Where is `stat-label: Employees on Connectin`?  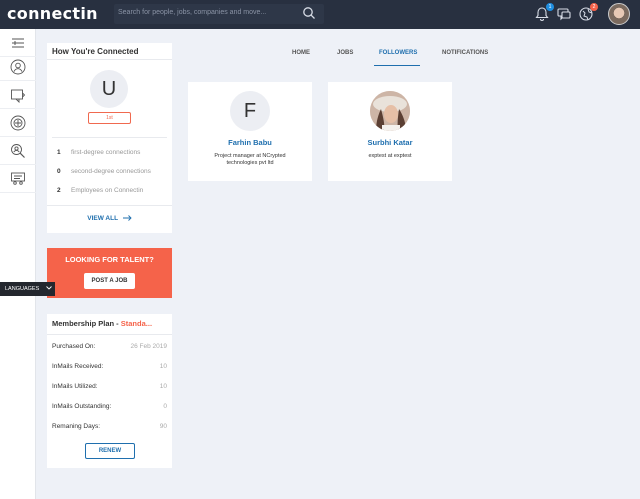
stat-label: Employees on Connectin is located at coordinates (107, 190).